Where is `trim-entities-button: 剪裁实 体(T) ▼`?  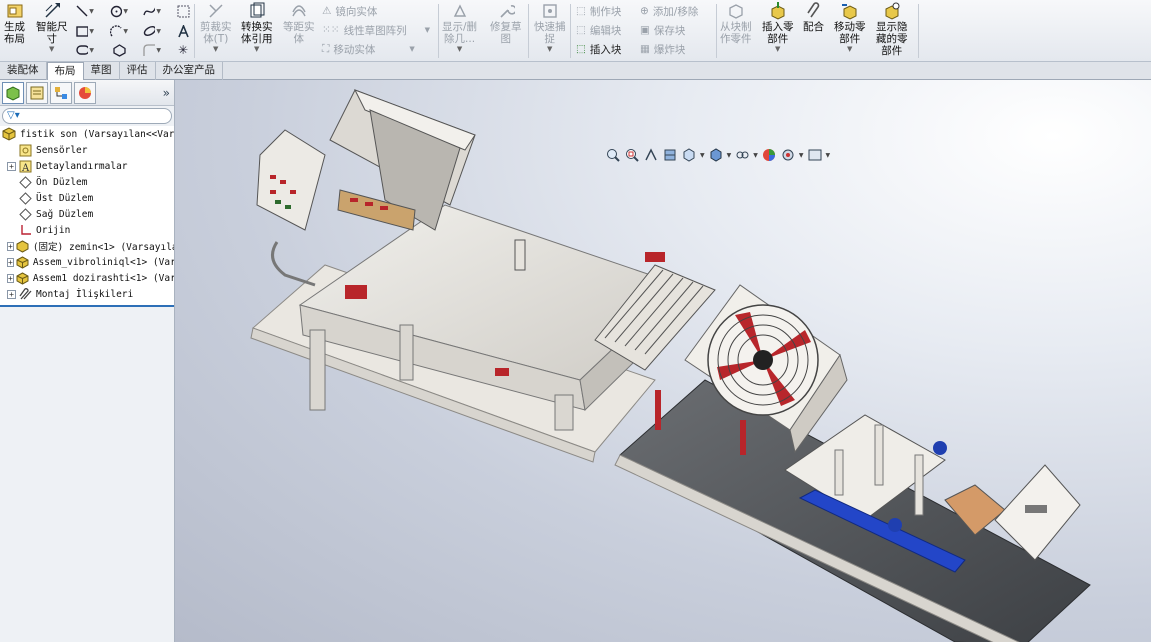 trim-entities-button: 剪裁实 体(T) ▼ is located at coordinates (216, 27).